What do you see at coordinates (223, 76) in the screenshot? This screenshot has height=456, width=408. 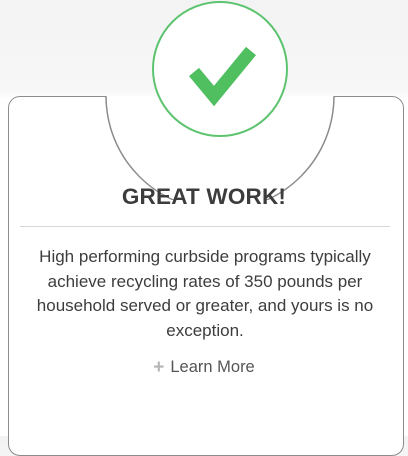 I see `checkmark-icon` at bounding box center [223, 76].